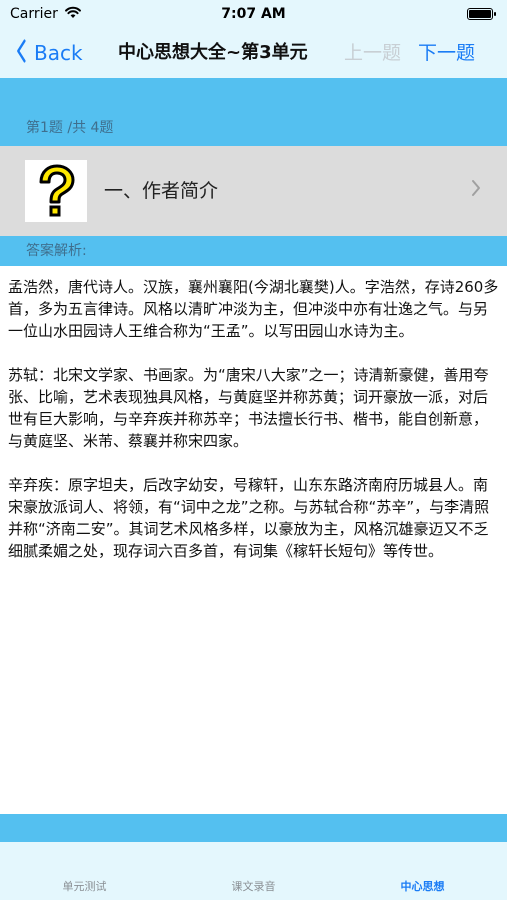 This screenshot has height=900, width=507. I want to click on nav-bar: Back 中心思想大全~第3单元 上一题 下一题, so click(253, 53).